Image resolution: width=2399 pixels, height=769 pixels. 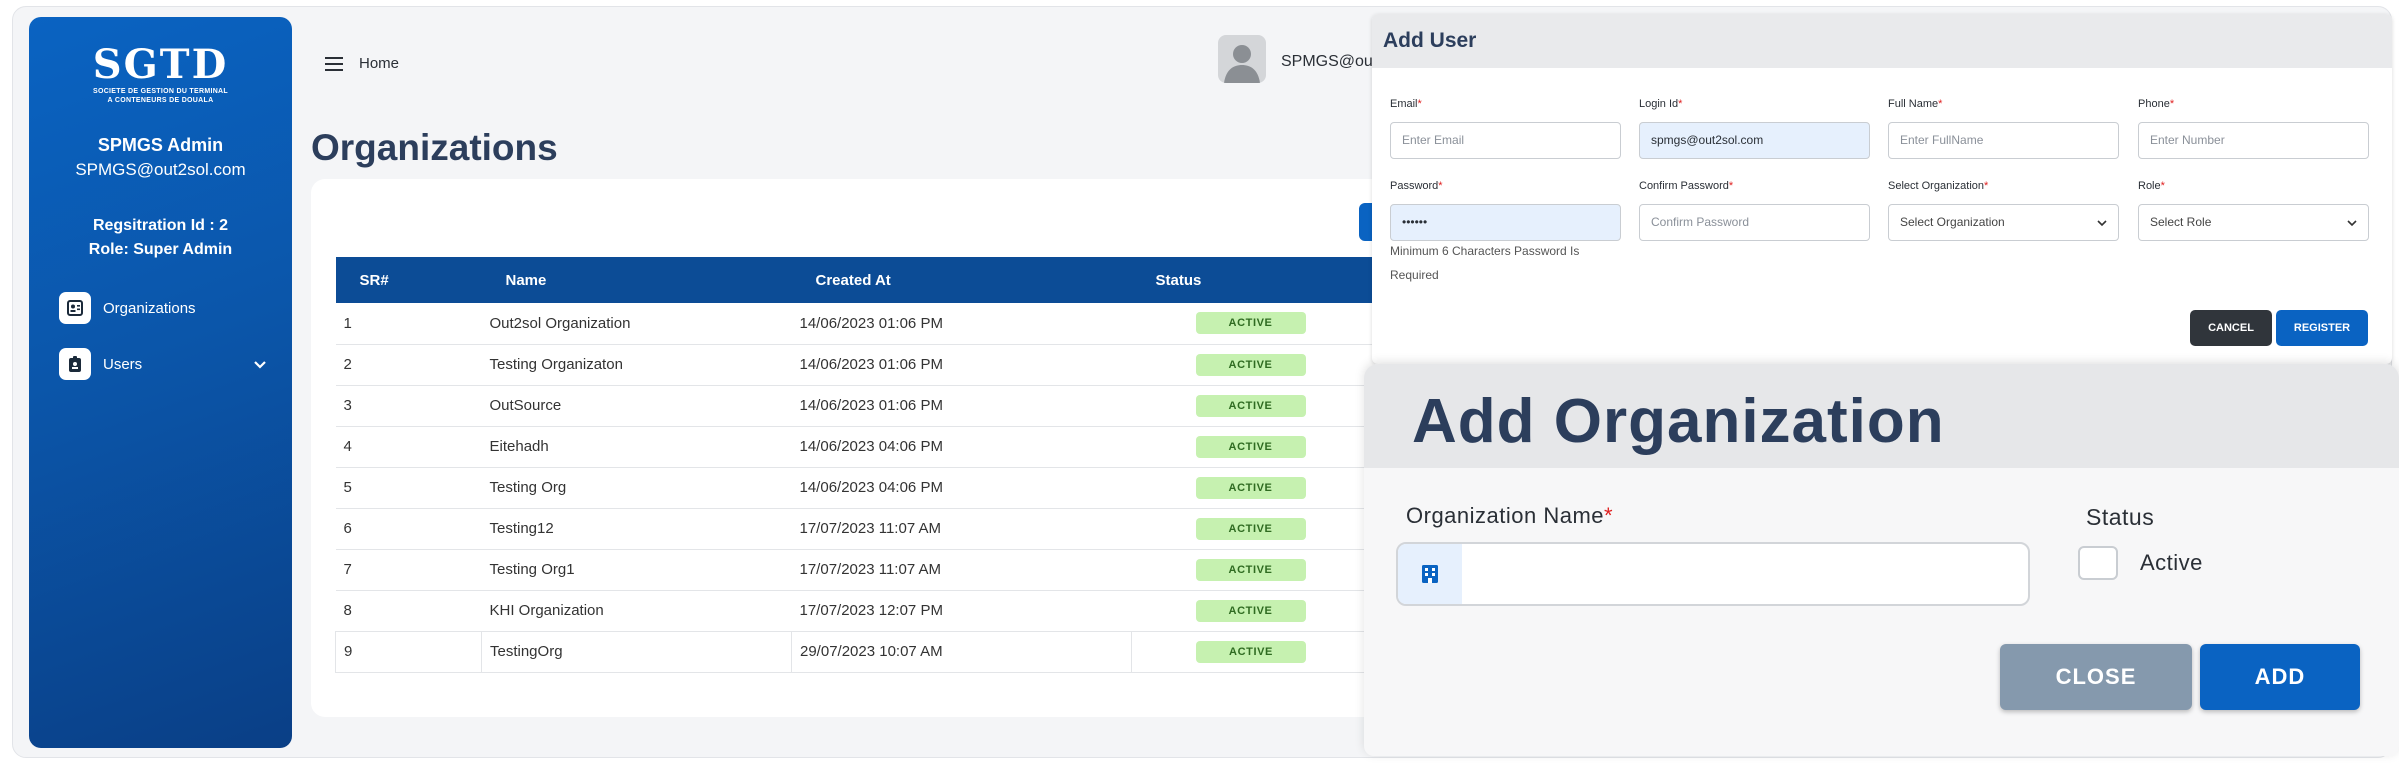 What do you see at coordinates (408, 447) in the screenshot?
I see `cell-sr: 4` at bounding box center [408, 447].